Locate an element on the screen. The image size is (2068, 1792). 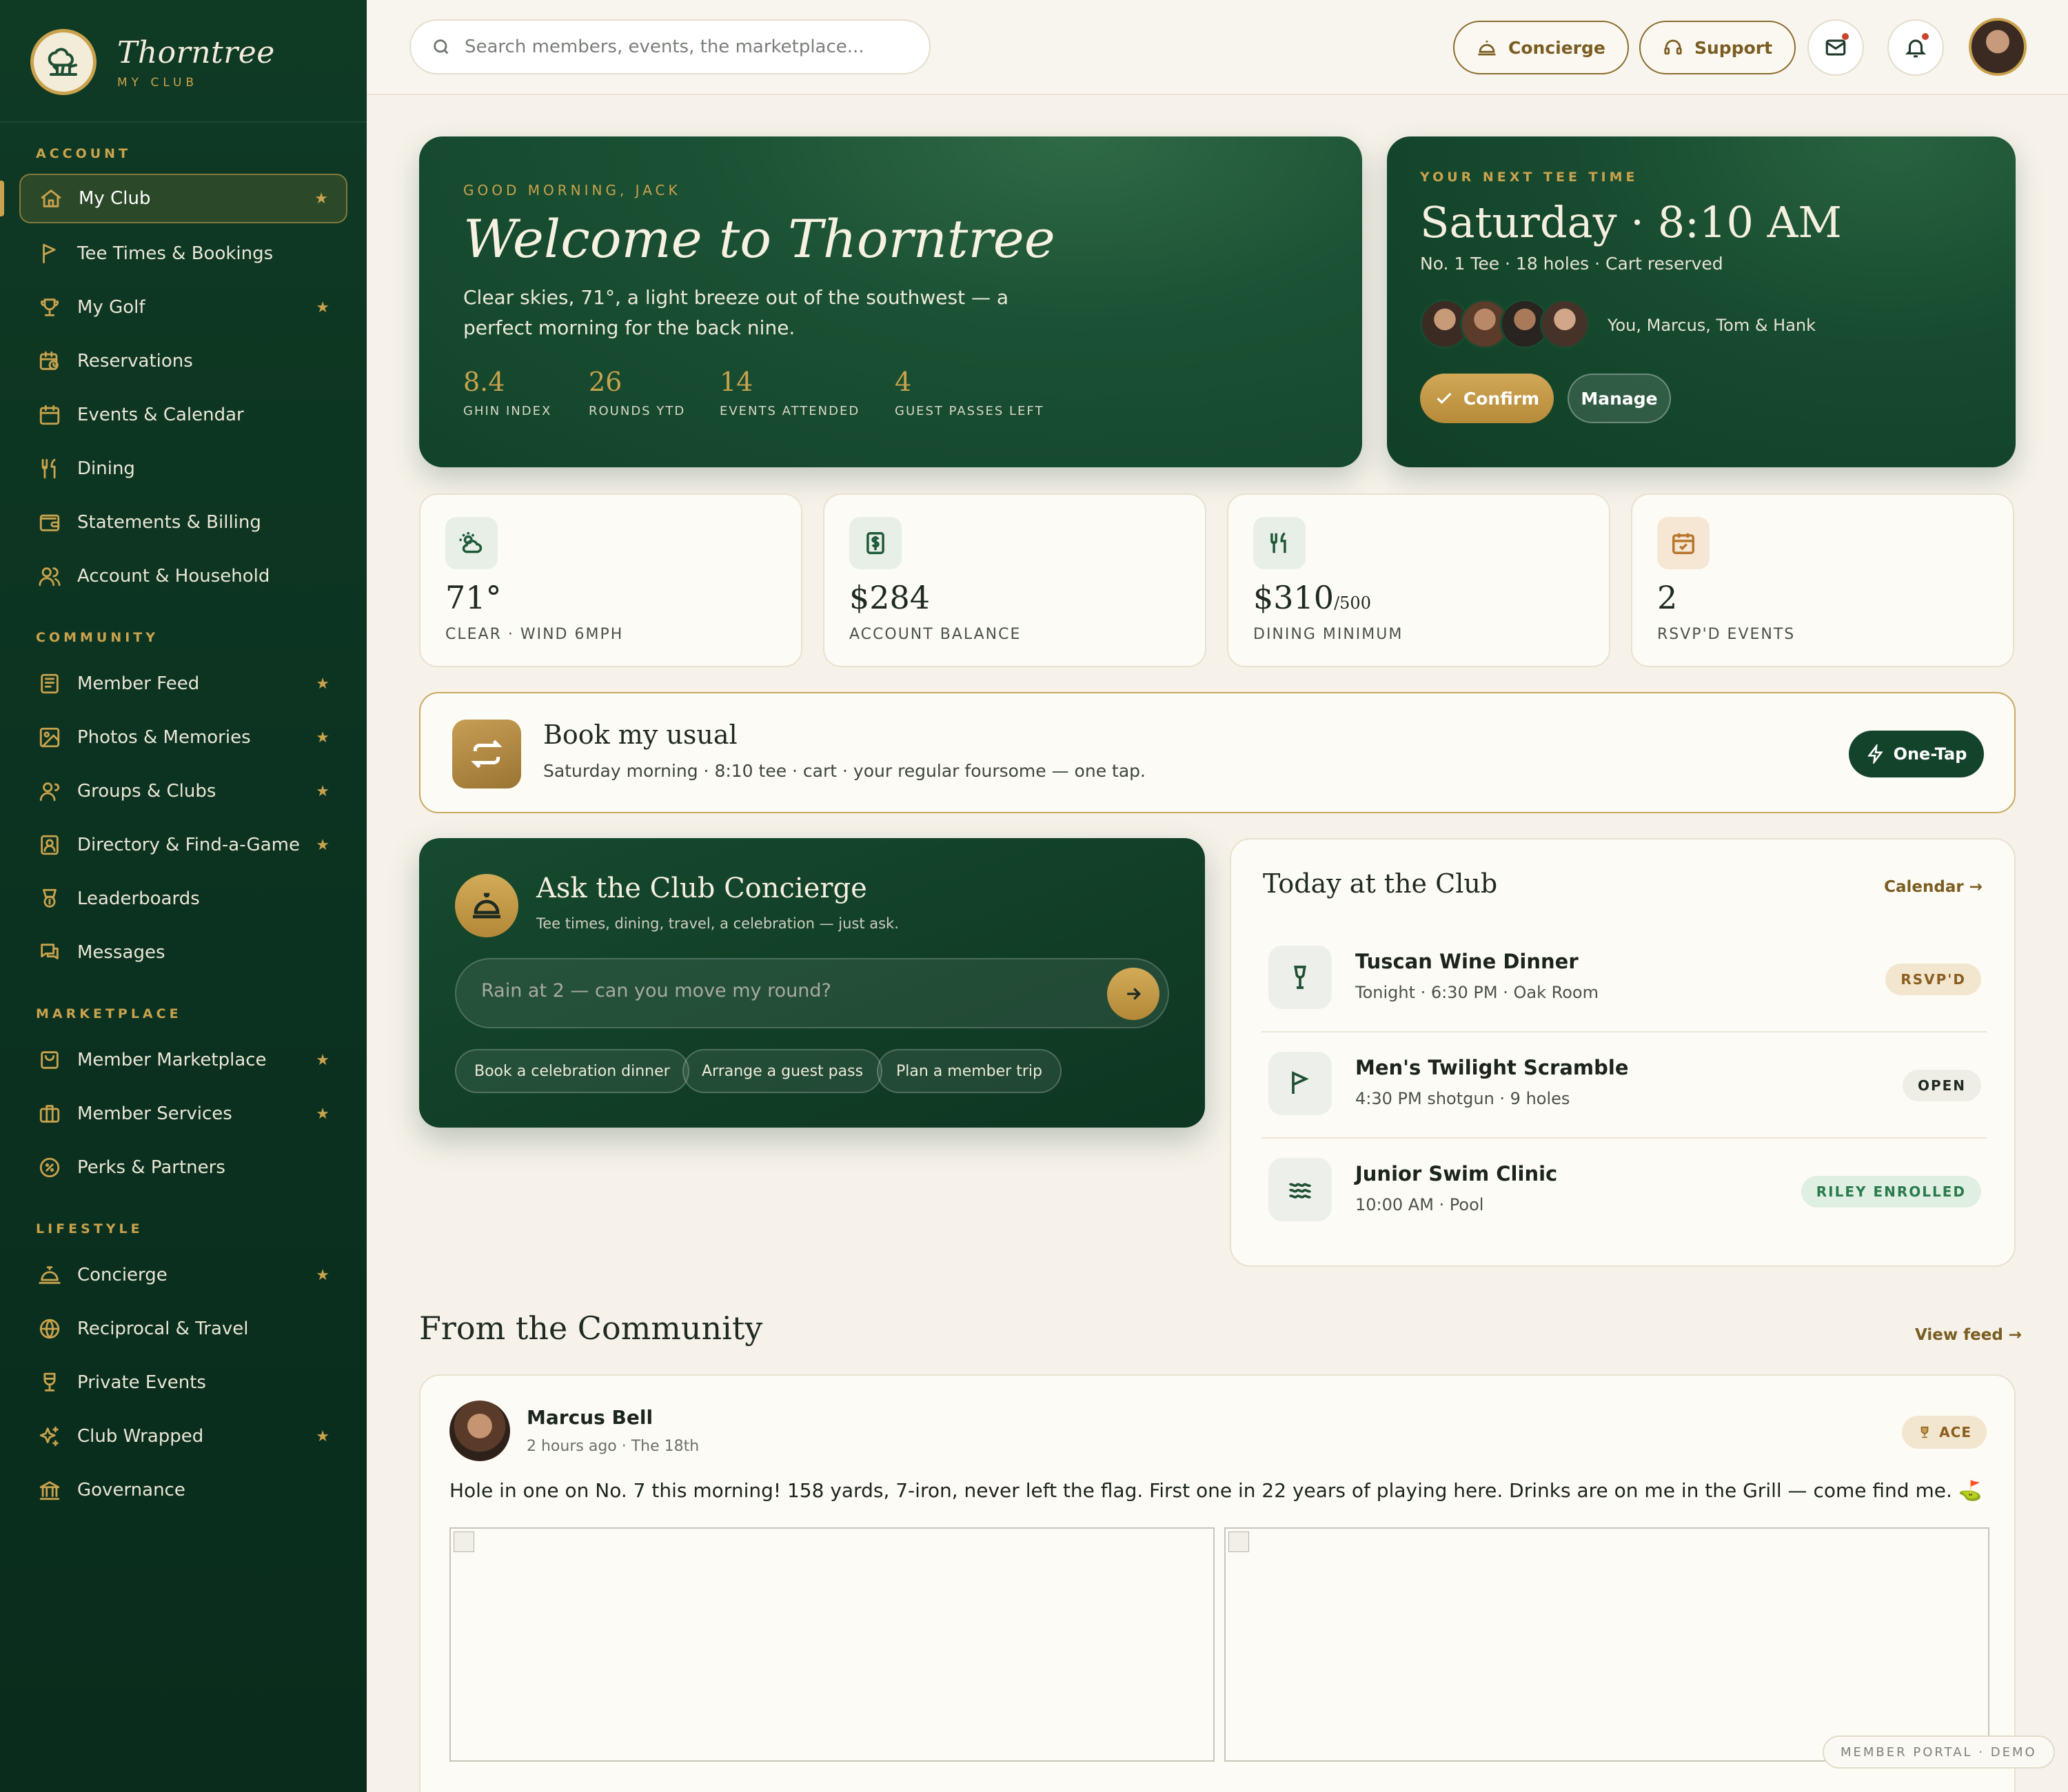
calendar-clock-icon is located at coordinates (49, 361).